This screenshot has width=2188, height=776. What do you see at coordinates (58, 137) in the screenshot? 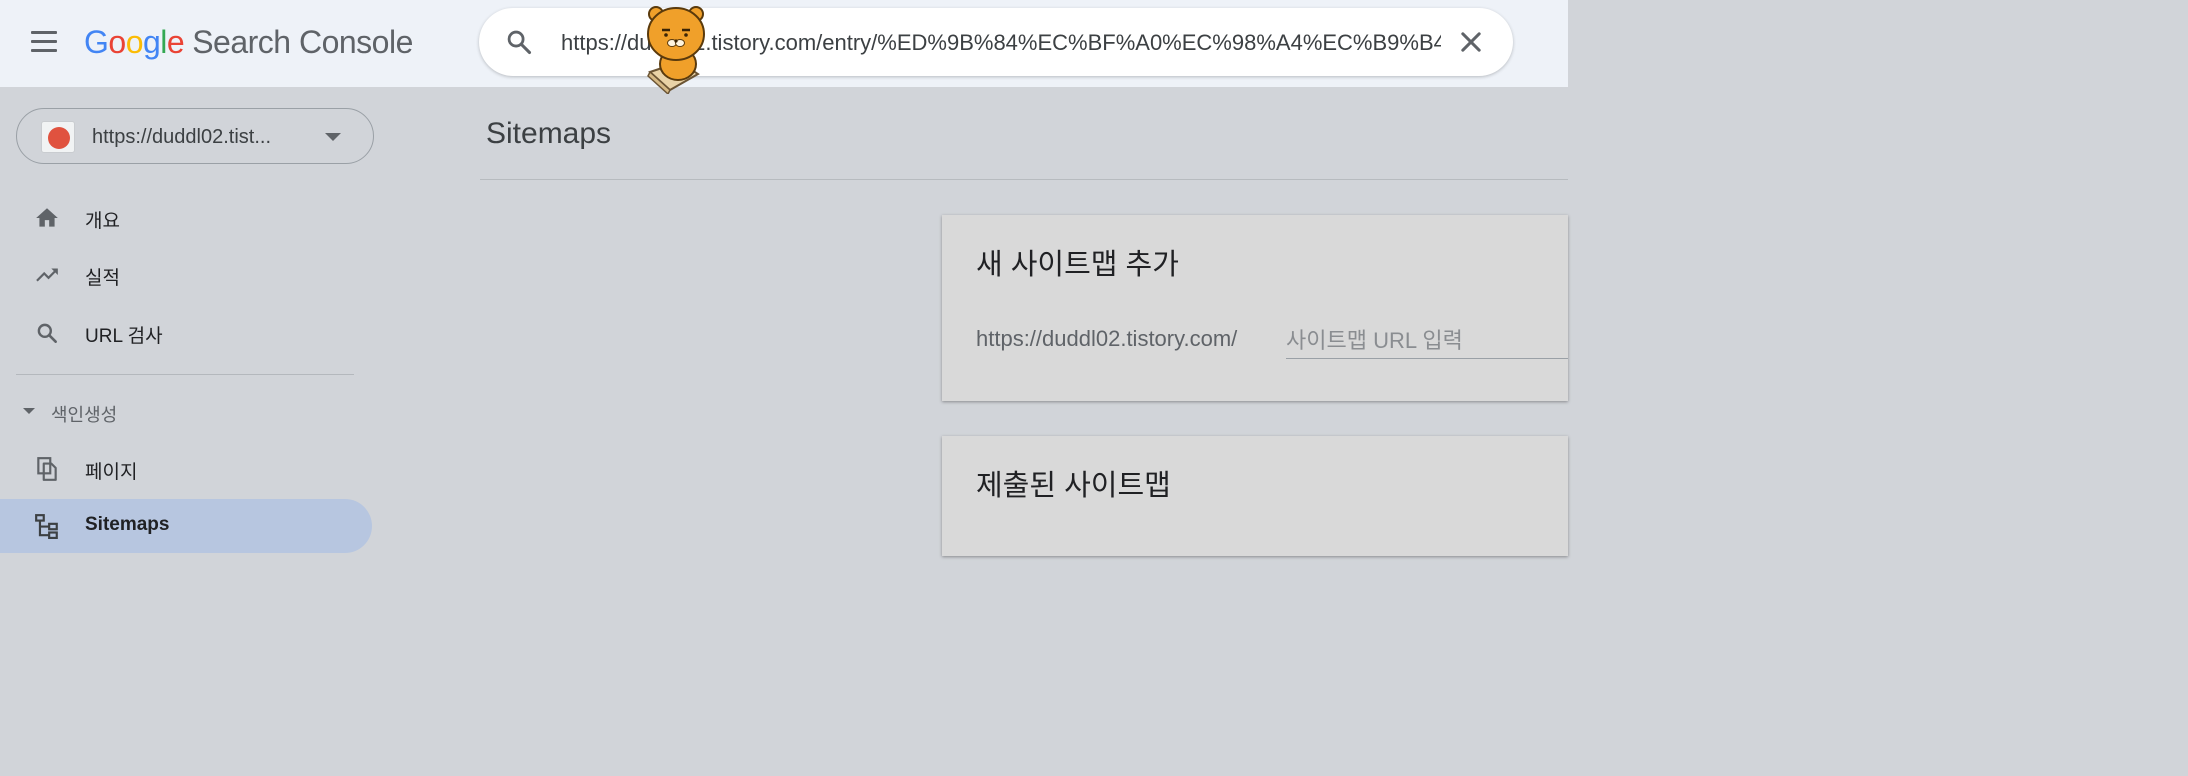
I see `tistory-favicon-icon` at bounding box center [58, 137].